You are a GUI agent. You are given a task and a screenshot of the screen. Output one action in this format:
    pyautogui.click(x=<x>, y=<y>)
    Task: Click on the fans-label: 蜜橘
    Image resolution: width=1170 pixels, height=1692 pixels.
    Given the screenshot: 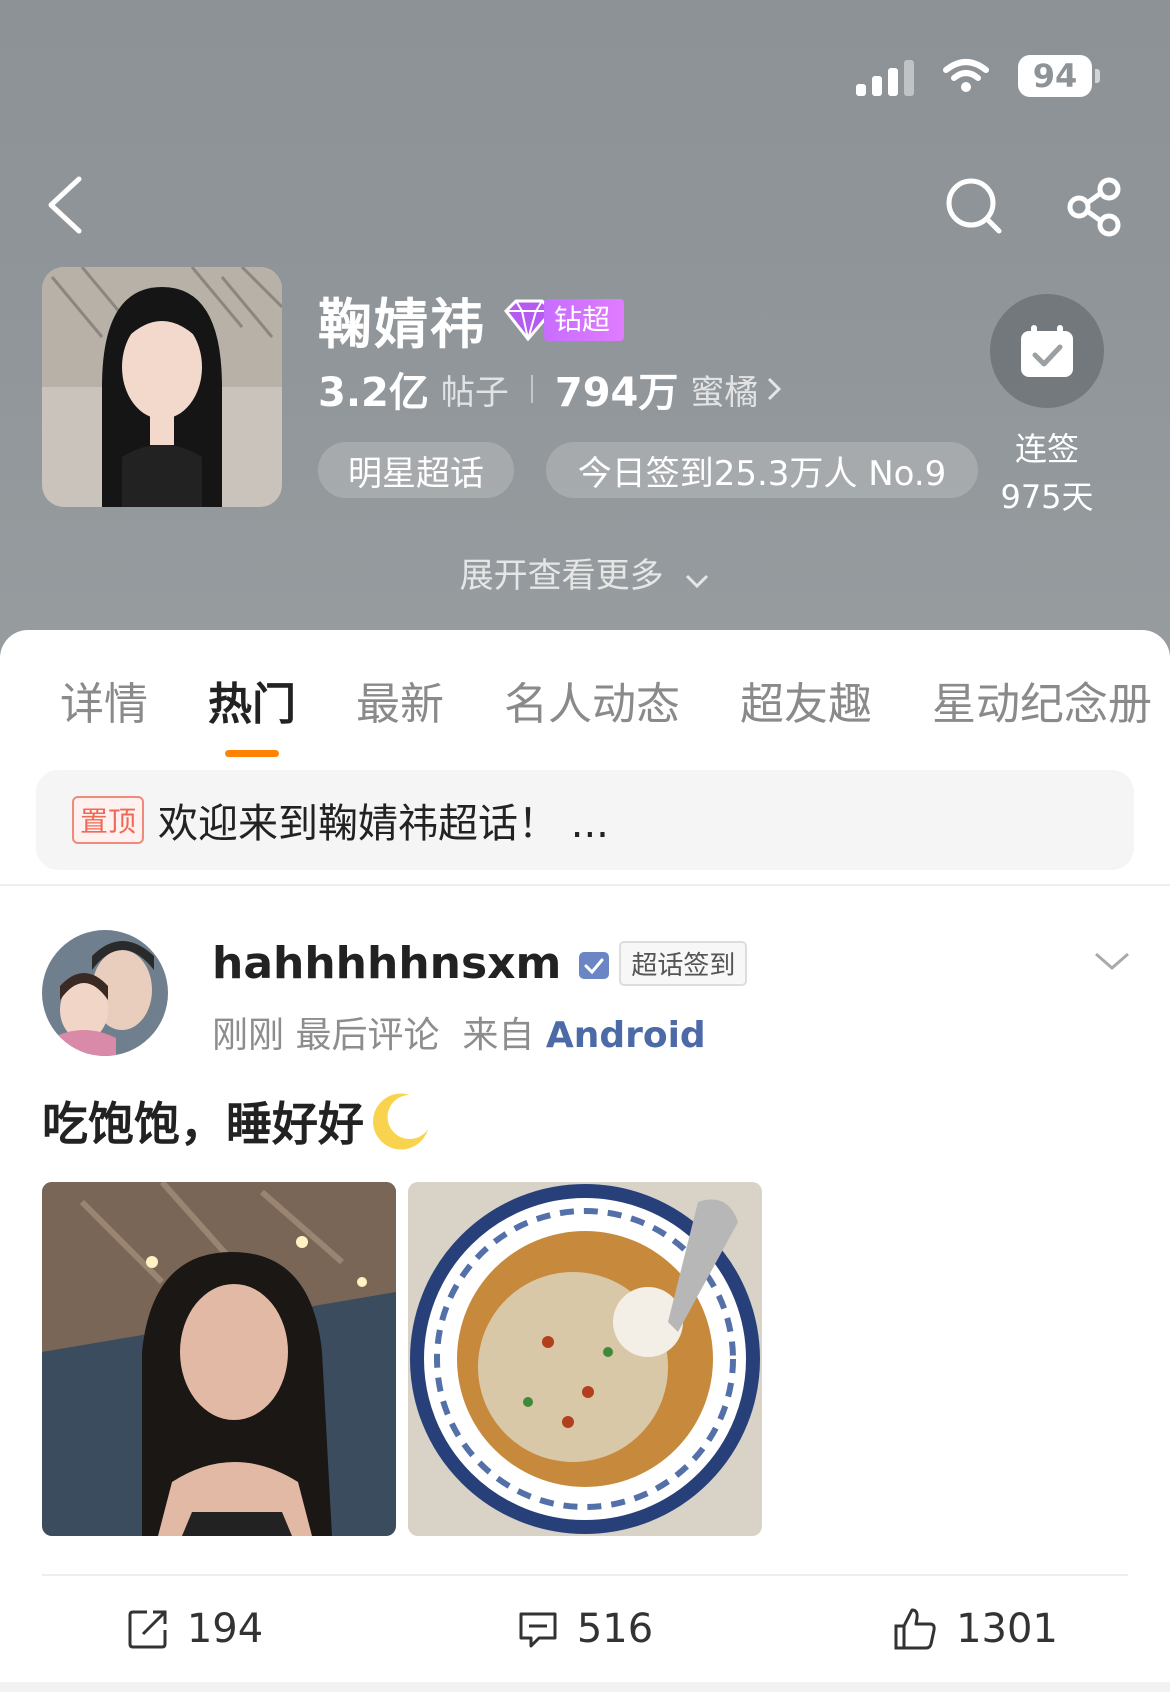 What is the action you would take?
    pyautogui.click(x=724, y=389)
    